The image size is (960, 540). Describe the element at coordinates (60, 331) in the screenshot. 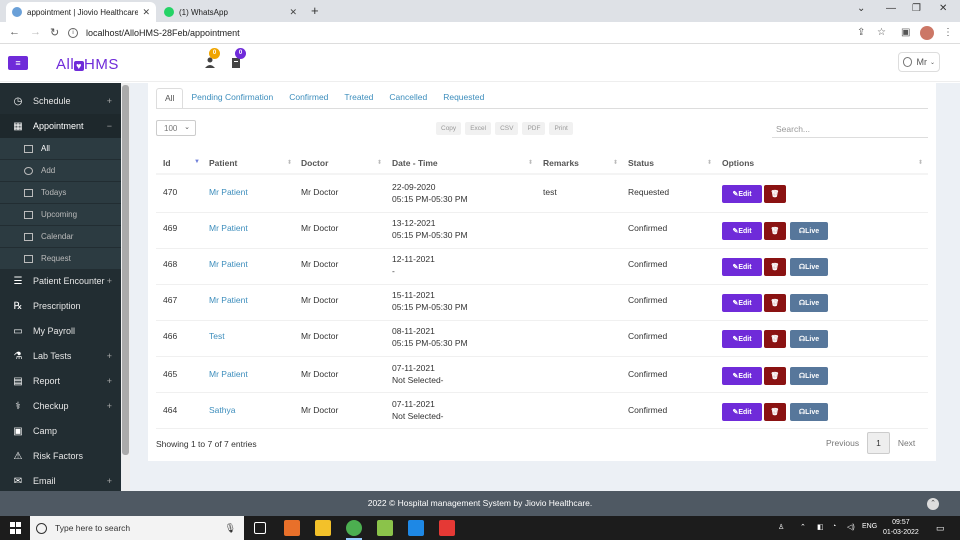

I see `sidebar-item-my-payroll: ▭ My Payroll` at that location.